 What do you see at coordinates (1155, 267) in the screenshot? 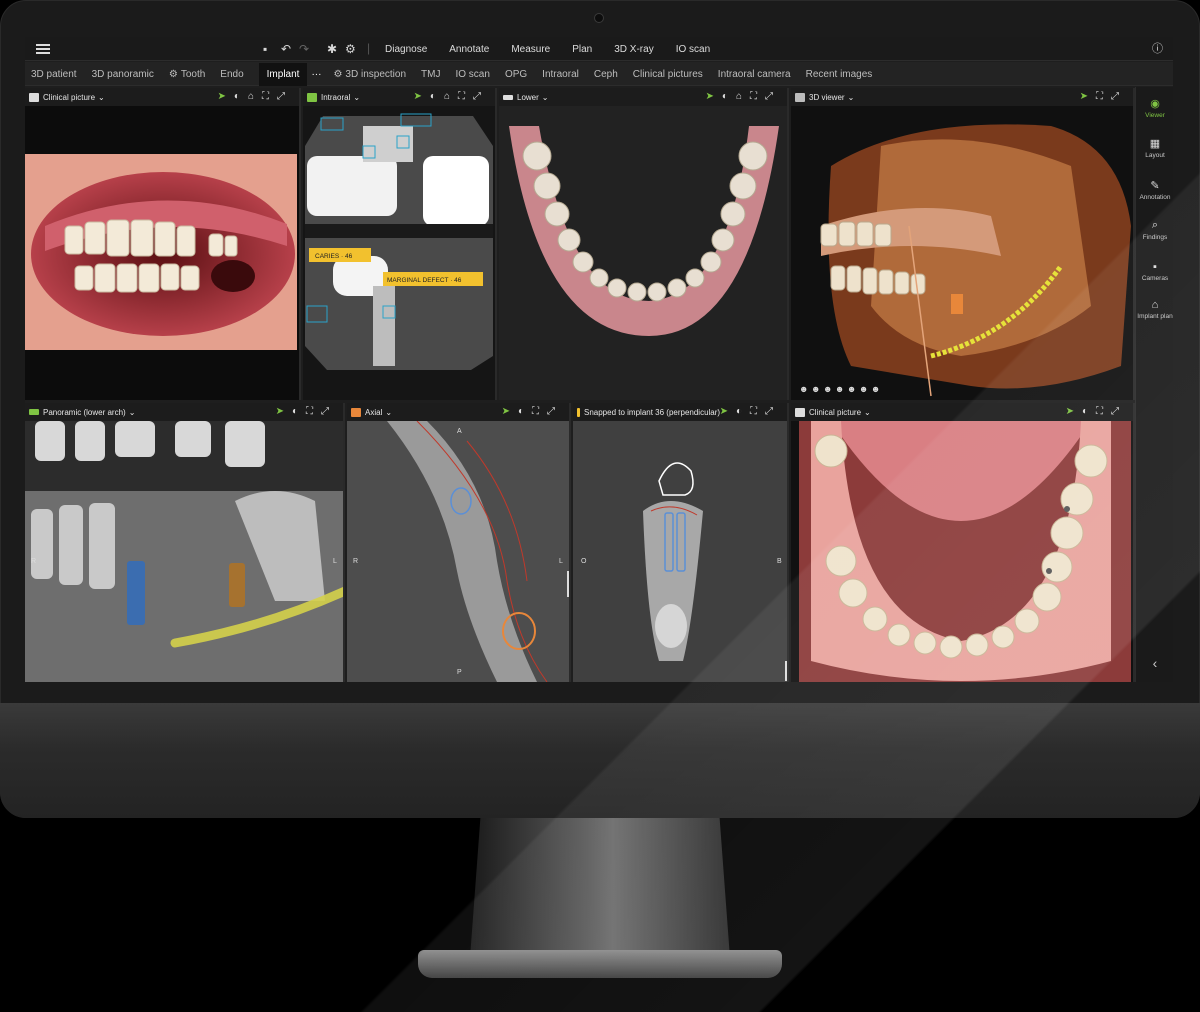
I see `camera-icon: ▪` at bounding box center [1155, 267].